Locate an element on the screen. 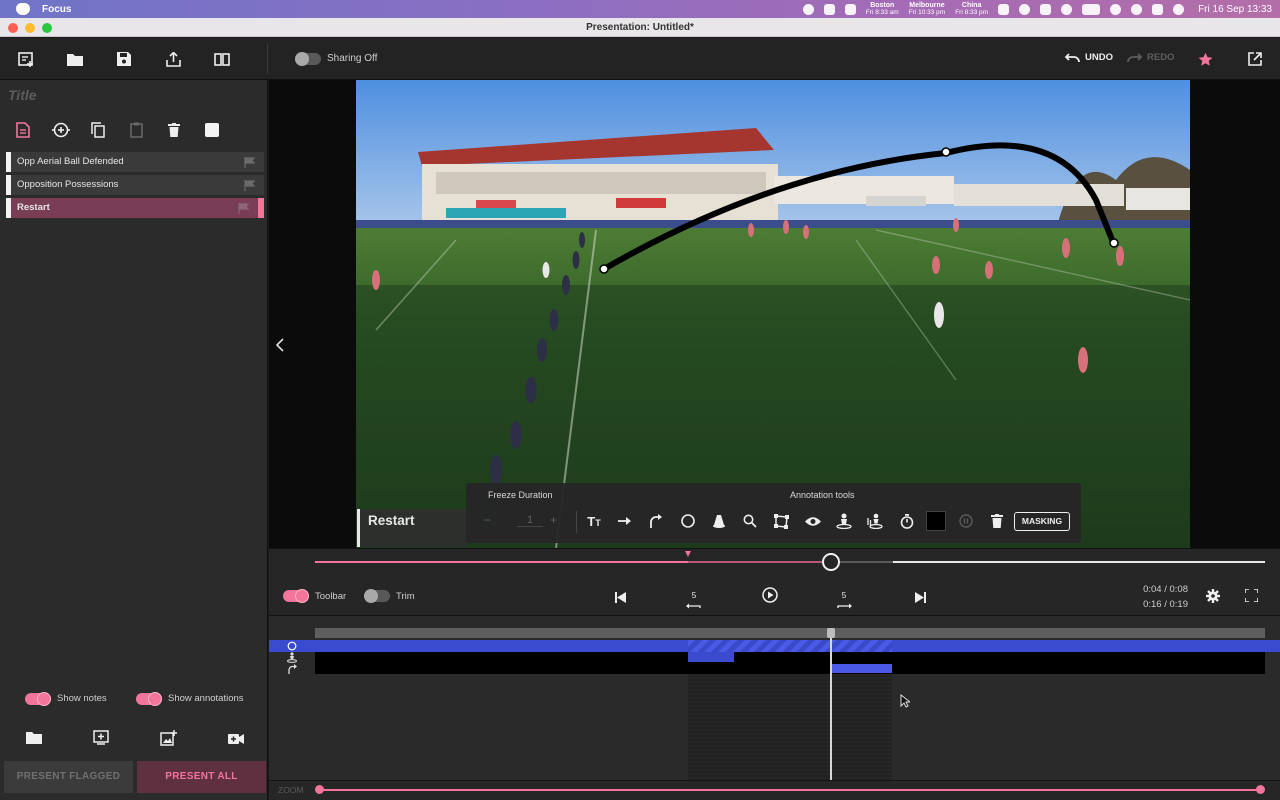 The width and height of the screenshot is (1280, 800). screen-icon is located at coordinates (1004, 9).